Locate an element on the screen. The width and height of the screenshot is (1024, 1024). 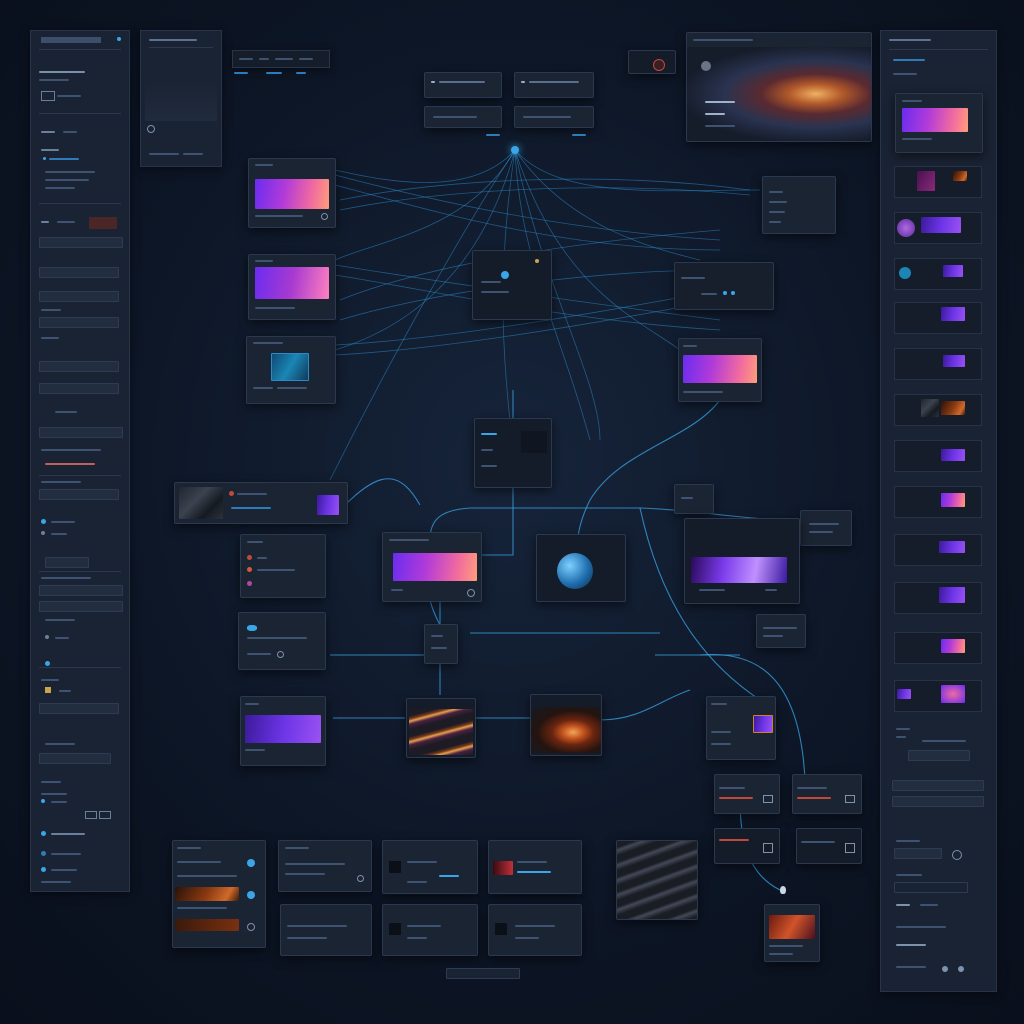
hub-node-icon is located at coordinates (515, 150).